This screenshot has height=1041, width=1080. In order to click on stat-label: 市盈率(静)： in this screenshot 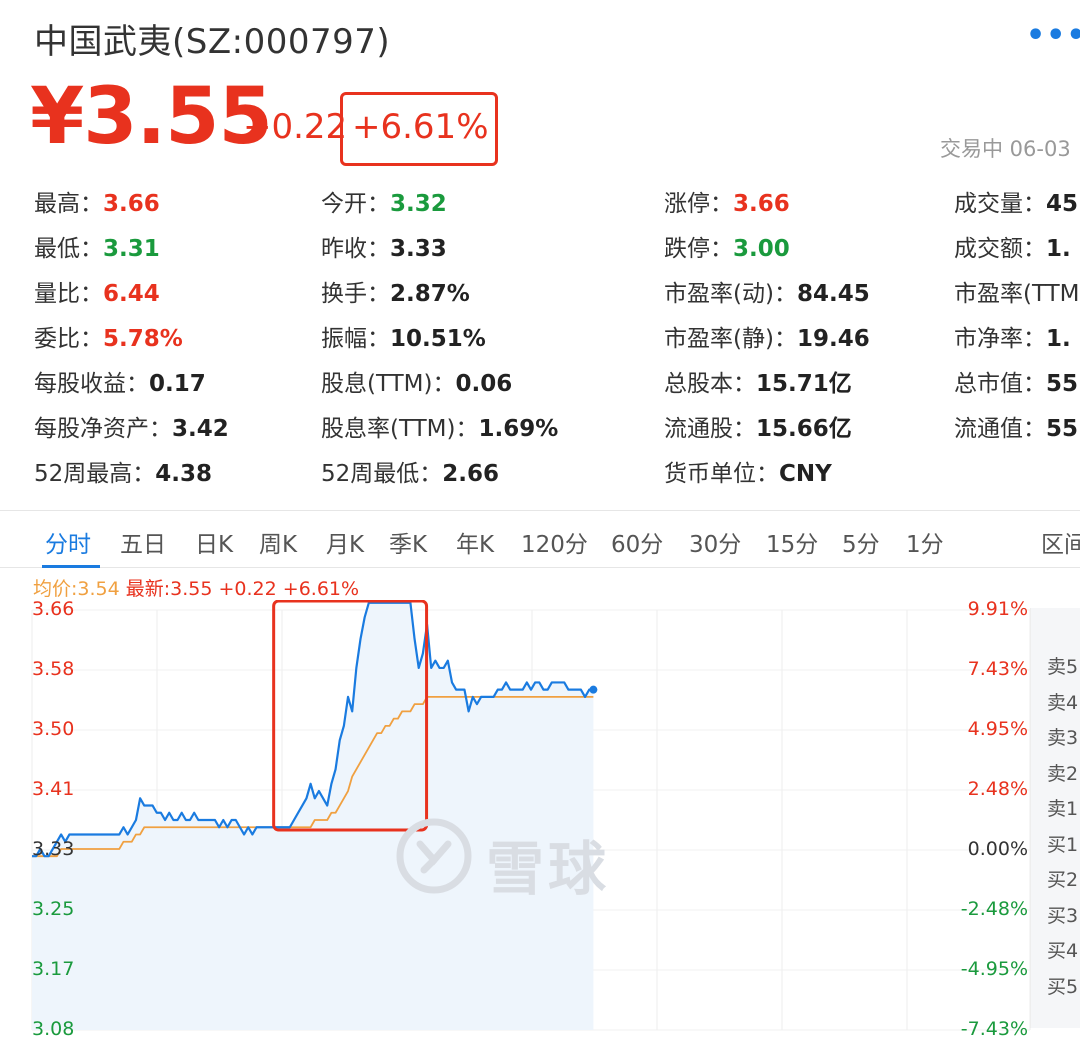, I will do `click(730, 339)`.